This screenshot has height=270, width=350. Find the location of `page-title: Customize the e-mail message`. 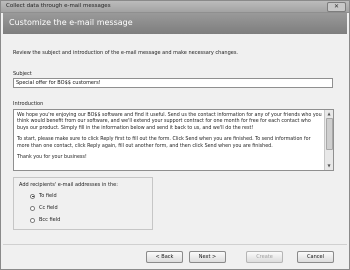

page-title: Customize the e-mail message is located at coordinates (71, 22).